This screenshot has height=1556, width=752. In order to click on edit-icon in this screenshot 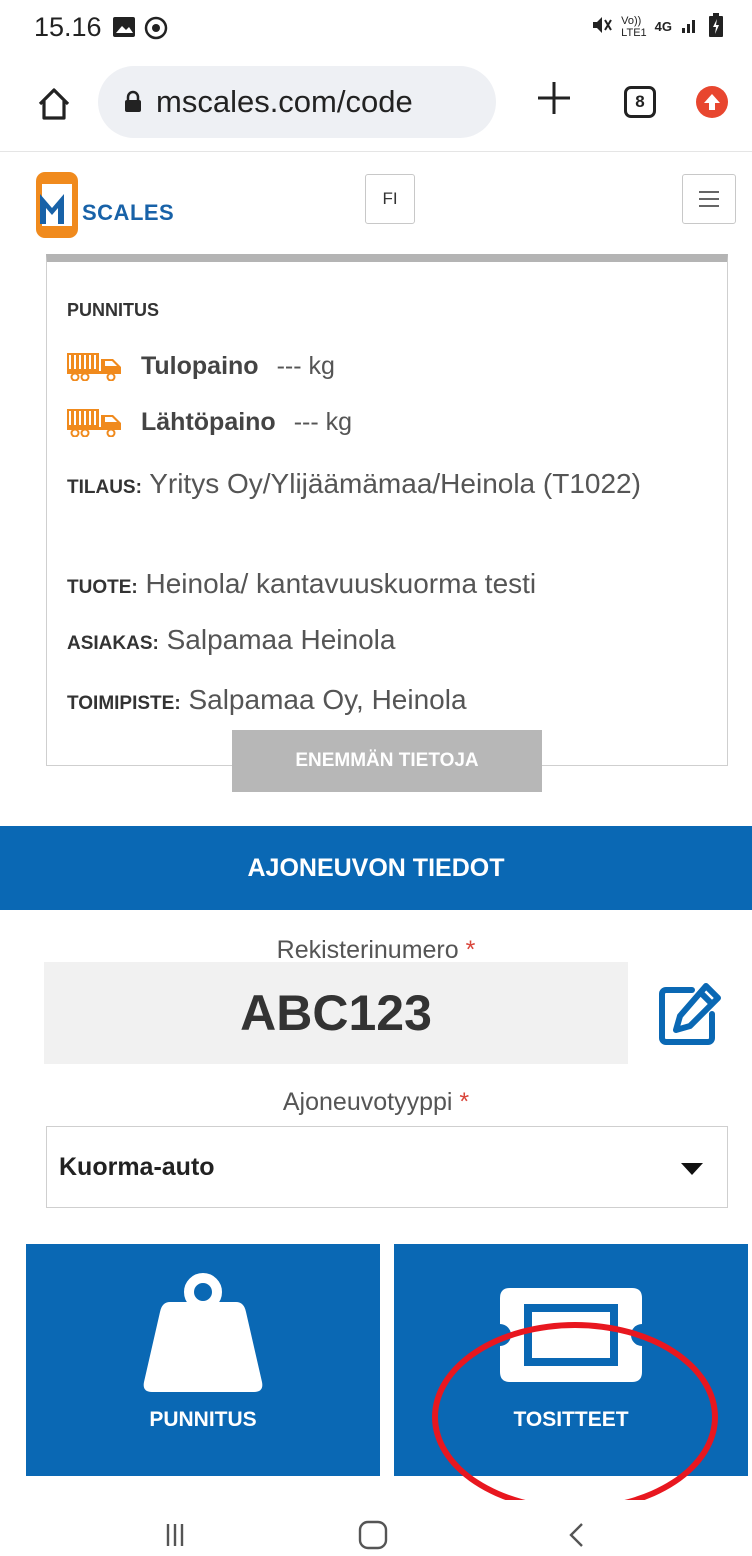, I will do `click(690, 1014)`.